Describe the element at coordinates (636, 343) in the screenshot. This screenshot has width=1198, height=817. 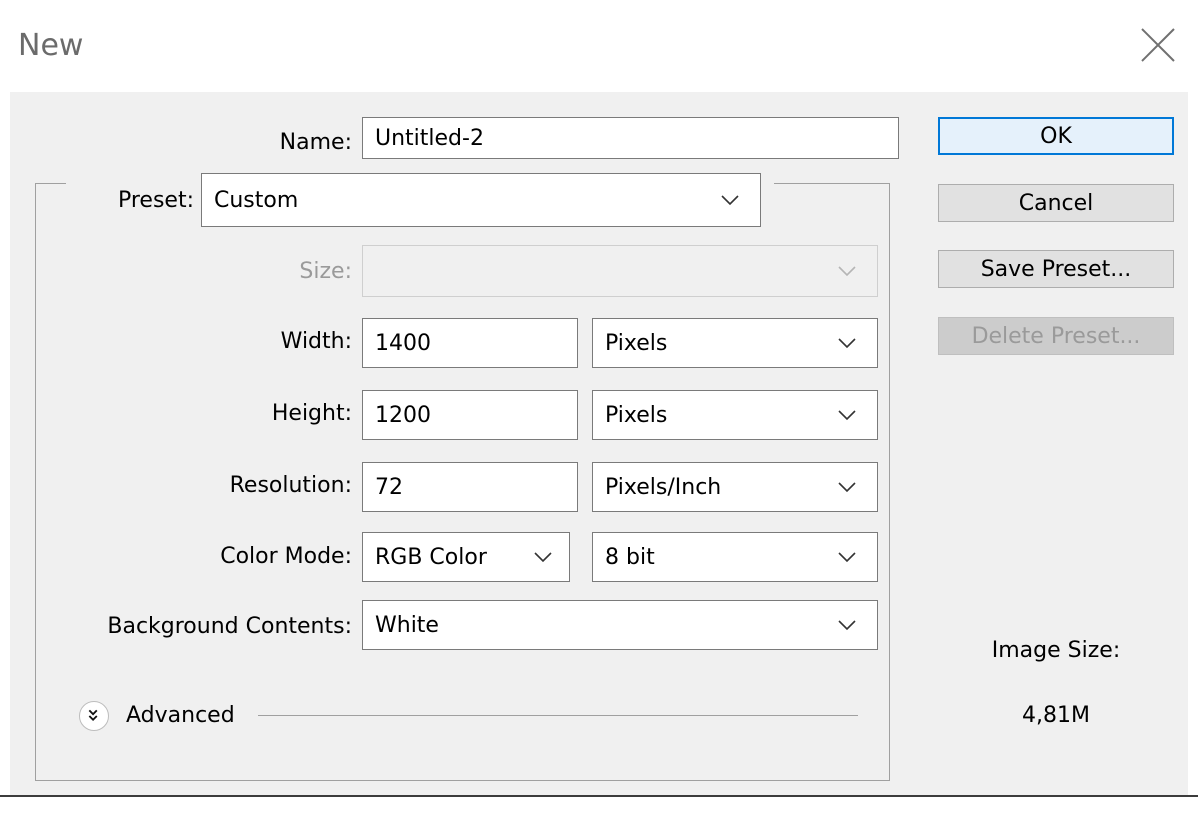
I see `width-unit-value: Pixels` at that location.